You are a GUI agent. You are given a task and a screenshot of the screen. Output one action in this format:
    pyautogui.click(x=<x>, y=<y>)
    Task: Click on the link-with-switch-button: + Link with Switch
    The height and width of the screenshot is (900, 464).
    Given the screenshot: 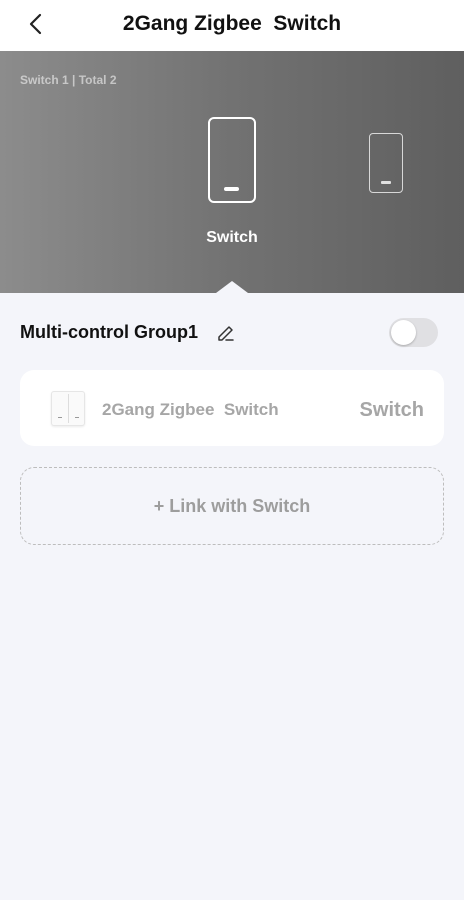 What is the action you would take?
    pyautogui.click(x=232, y=506)
    